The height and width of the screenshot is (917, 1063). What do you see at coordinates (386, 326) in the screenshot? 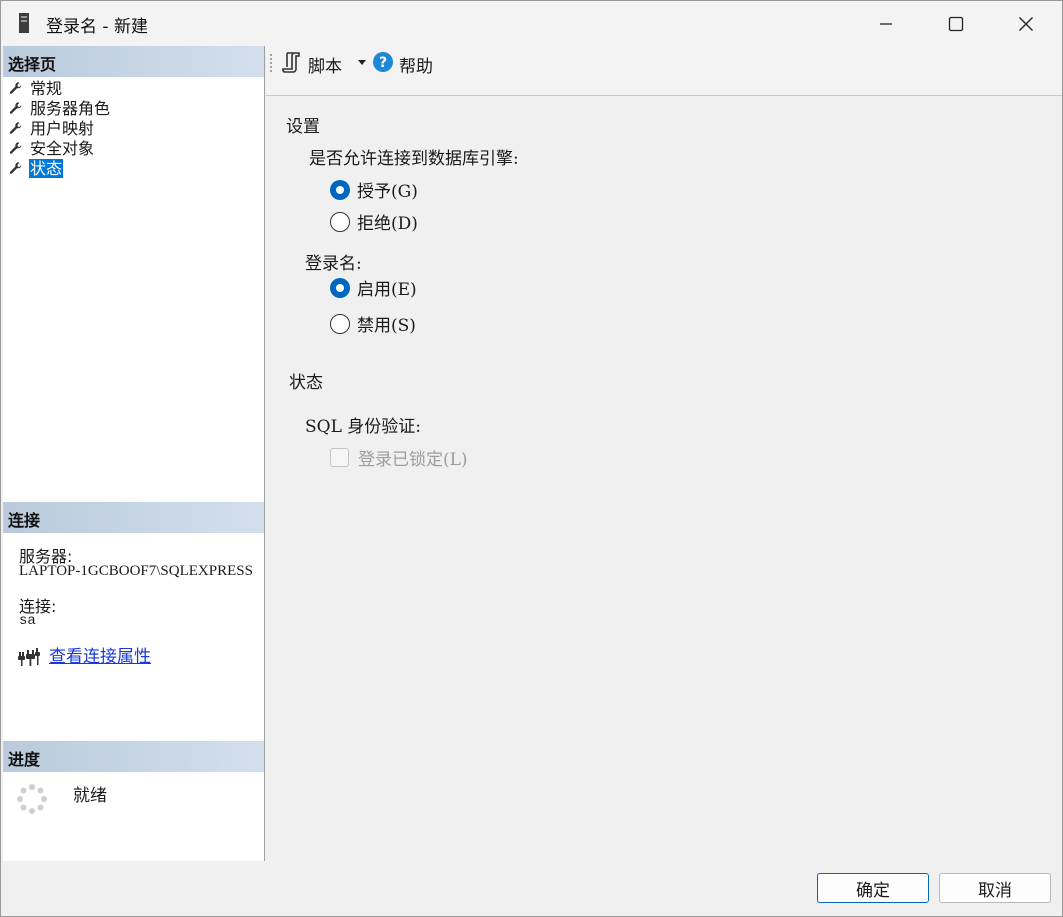
I see `disable-radio-label: 禁用(S)` at bounding box center [386, 326].